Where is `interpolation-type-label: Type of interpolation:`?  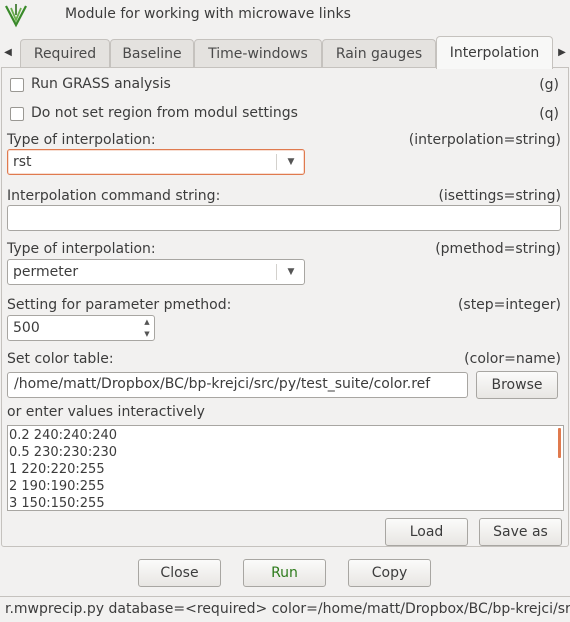
interpolation-type-label: Type of interpolation: is located at coordinates (81, 140).